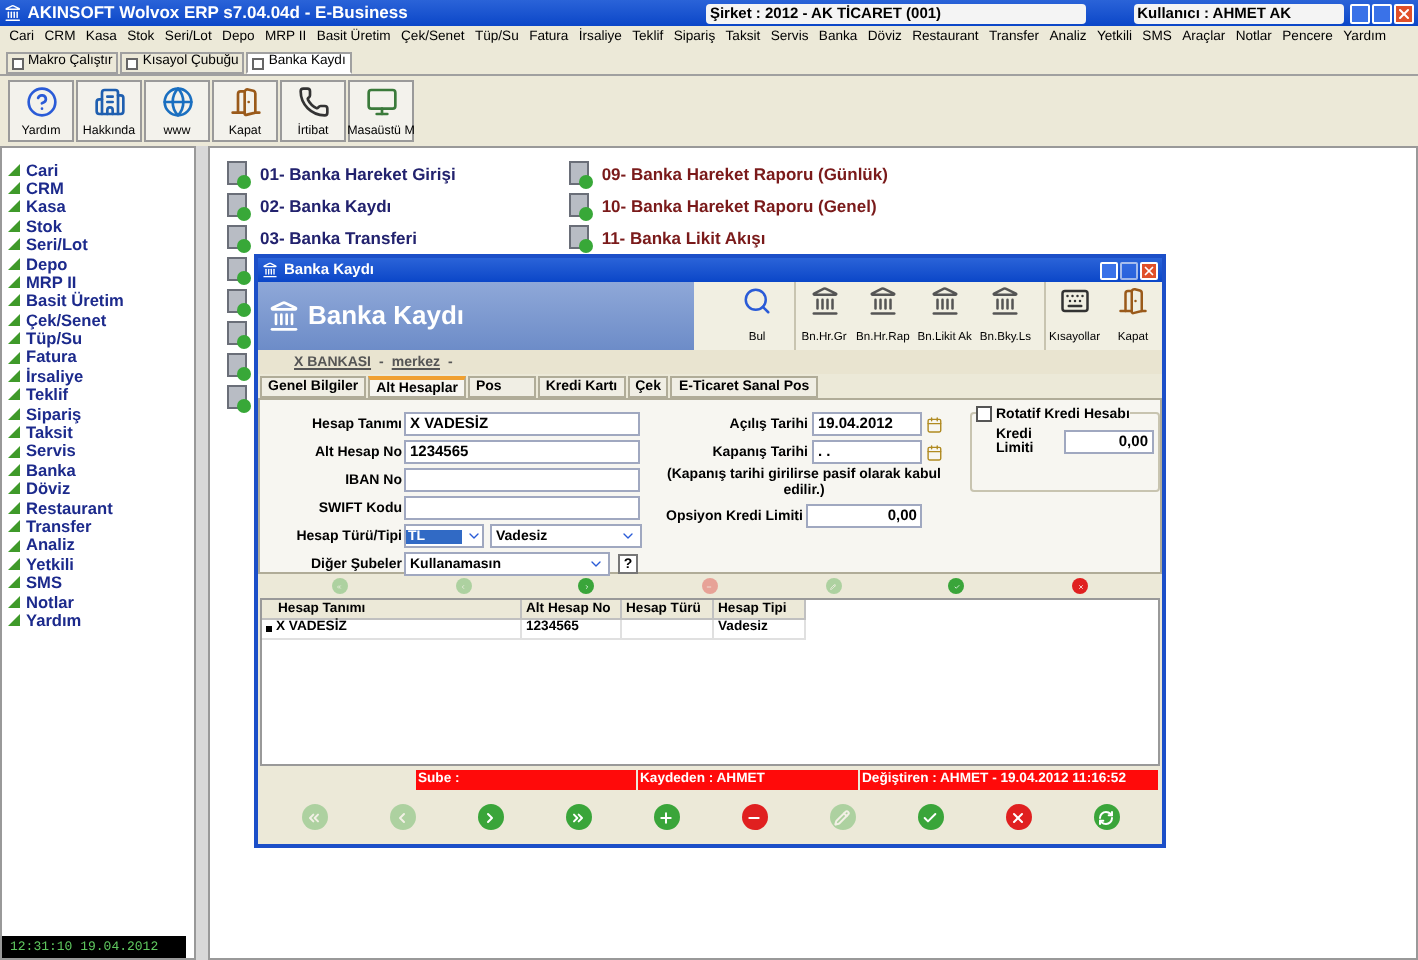 This screenshot has height=960, width=1418. Describe the element at coordinates (101, 207) in the screenshot. I see `sidebar-item: Kasa` at that location.